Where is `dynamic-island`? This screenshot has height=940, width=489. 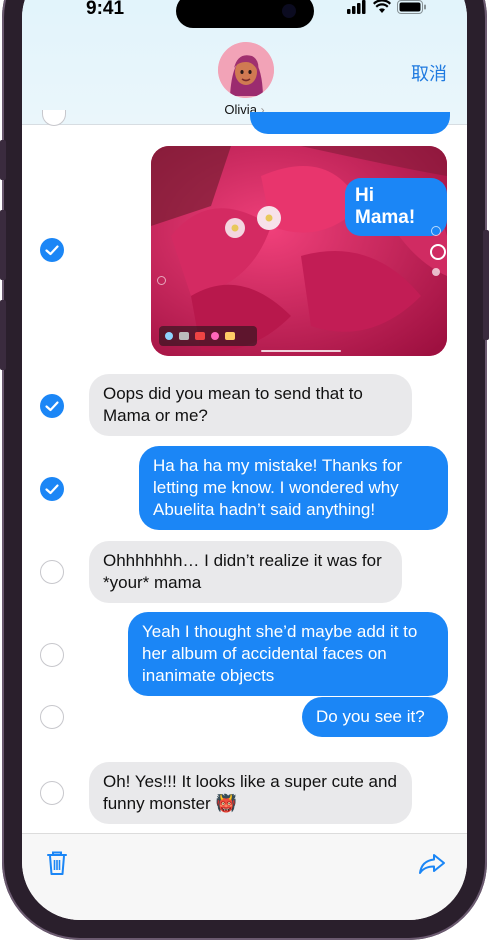
dynamic-island is located at coordinates (245, 14).